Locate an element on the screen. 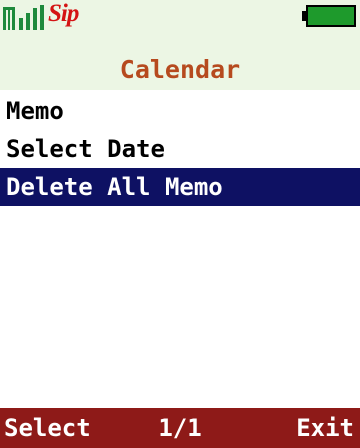 The width and height of the screenshot is (360, 448). battery-full-icon is located at coordinates (329, 16).